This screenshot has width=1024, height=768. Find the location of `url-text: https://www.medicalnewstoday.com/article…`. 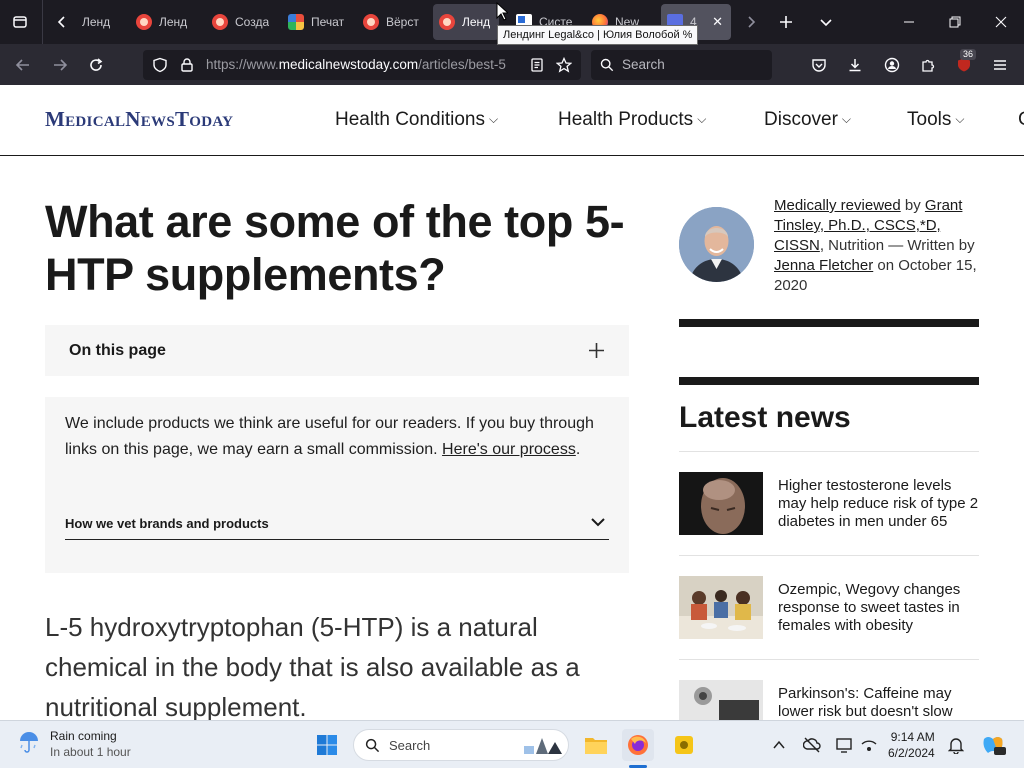

url-text: https://www.medicalnewstoday.com/article… is located at coordinates (361, 64).